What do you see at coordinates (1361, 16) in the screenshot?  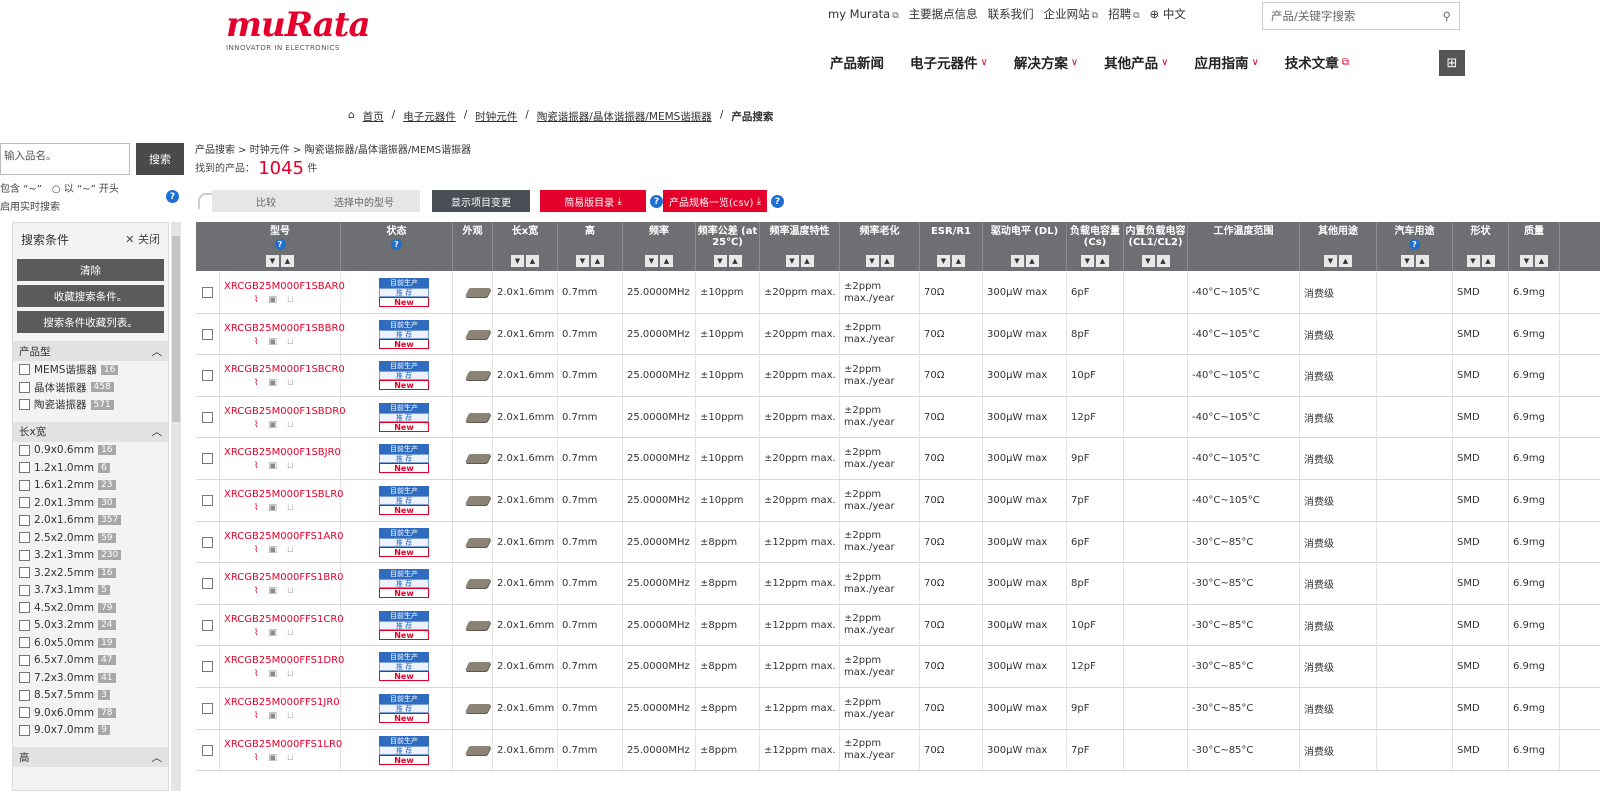 I see `site-search-input: 产品/关键字搜索 ⚲` at bounding box center [1361, 16].